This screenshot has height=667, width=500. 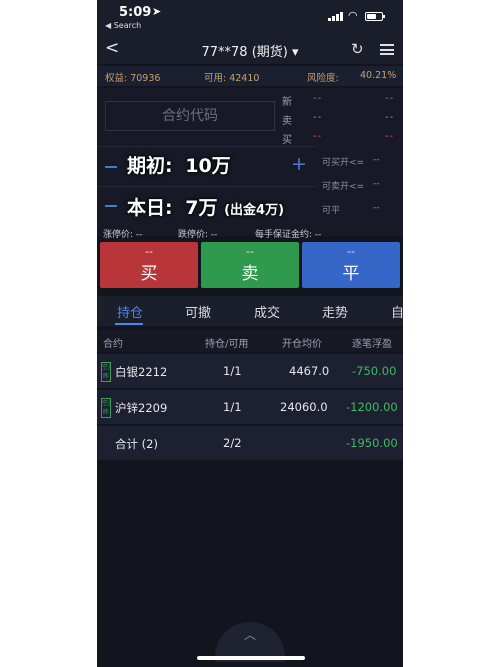 I want to click on equity-value: 权益: 70936, so click(x=133, y=78).